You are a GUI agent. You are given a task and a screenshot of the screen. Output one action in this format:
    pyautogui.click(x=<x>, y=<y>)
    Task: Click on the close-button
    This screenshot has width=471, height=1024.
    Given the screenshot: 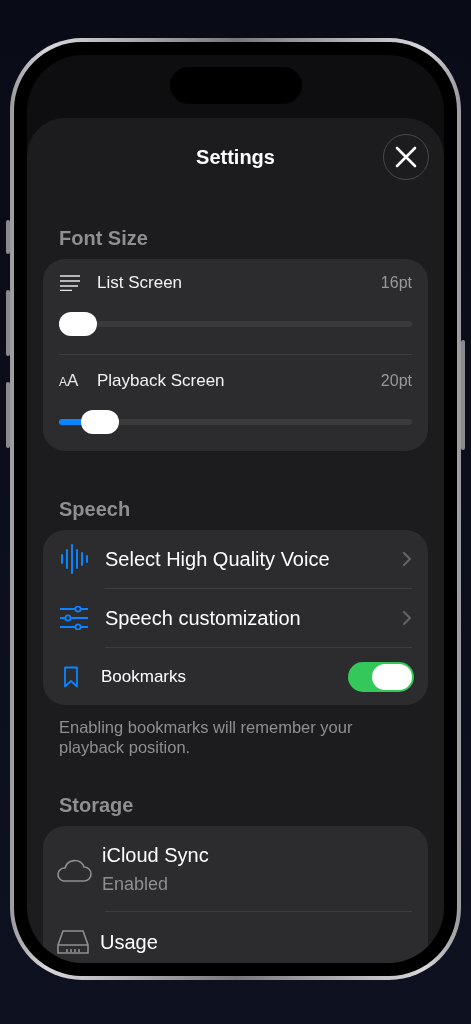 What is the action you would take?
    pyautogui.click(x=406, y=157)
    